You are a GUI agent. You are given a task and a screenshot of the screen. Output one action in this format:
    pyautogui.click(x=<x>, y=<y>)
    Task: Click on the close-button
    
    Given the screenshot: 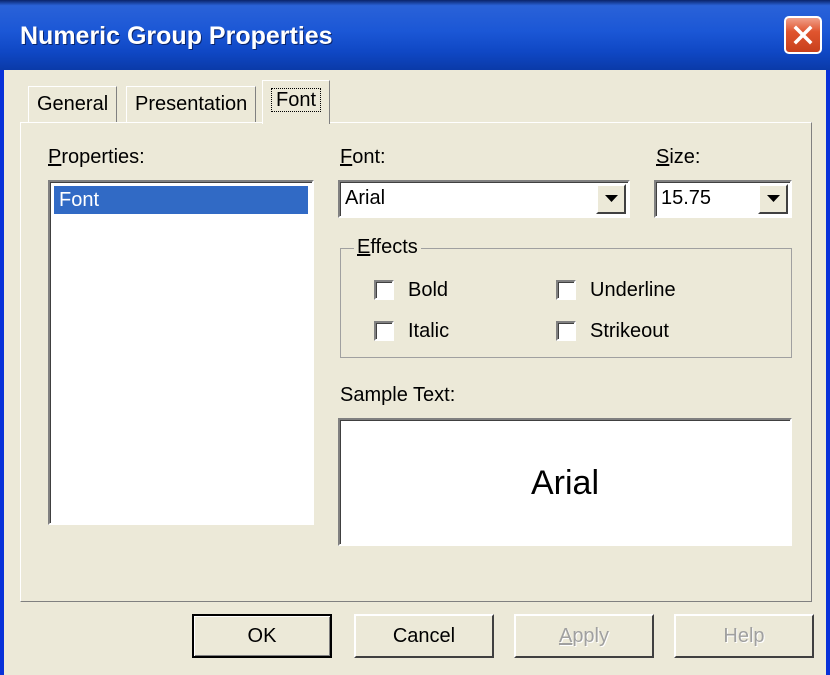 What is the action you would take?
    pyautogui.click(x=803, y=35)
    